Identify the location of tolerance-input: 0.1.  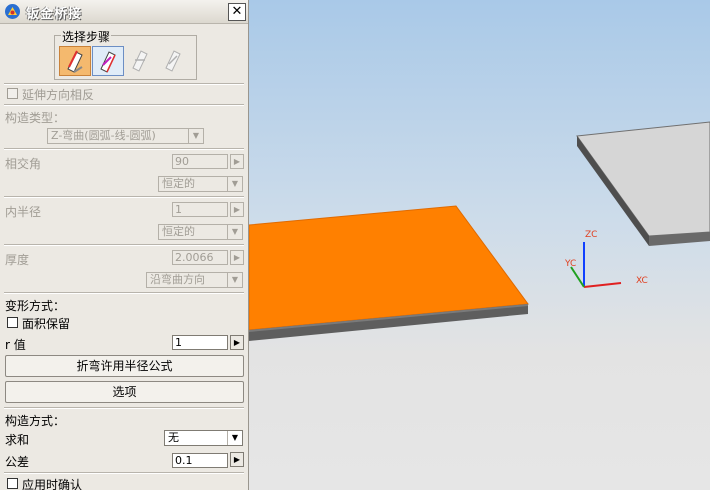
(200, 460).